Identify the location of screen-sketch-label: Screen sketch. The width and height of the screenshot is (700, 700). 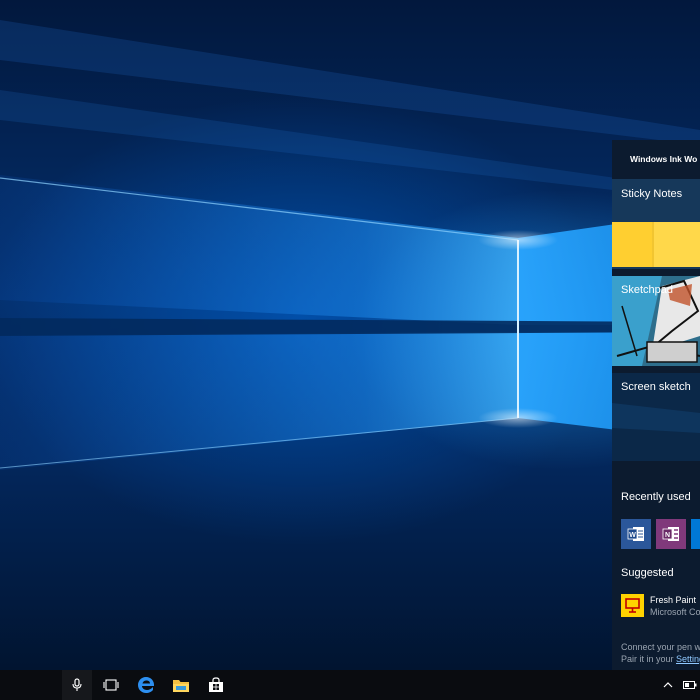
(656, 387).